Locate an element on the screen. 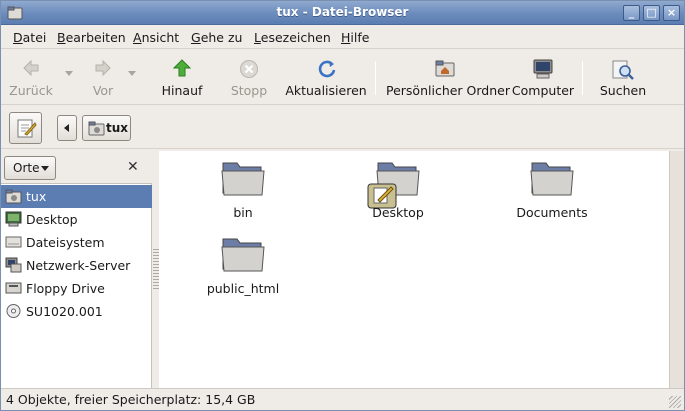 The width and height of the screenshot is (685, 411). maximize-button: □ is located at coordinates (651, 13).